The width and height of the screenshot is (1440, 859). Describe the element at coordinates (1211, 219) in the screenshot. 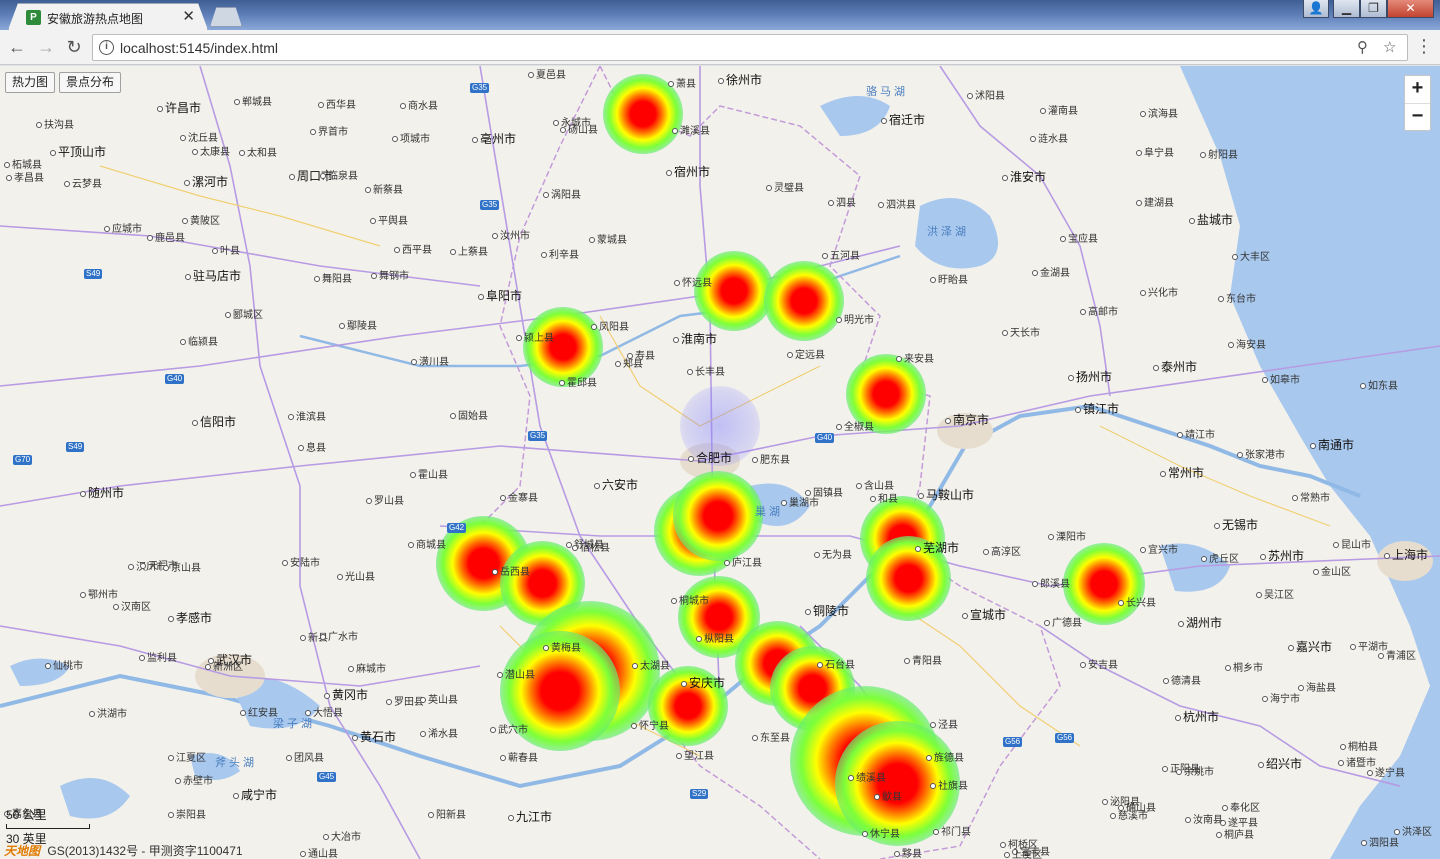

I see `city-label: 盐城市` at that location.